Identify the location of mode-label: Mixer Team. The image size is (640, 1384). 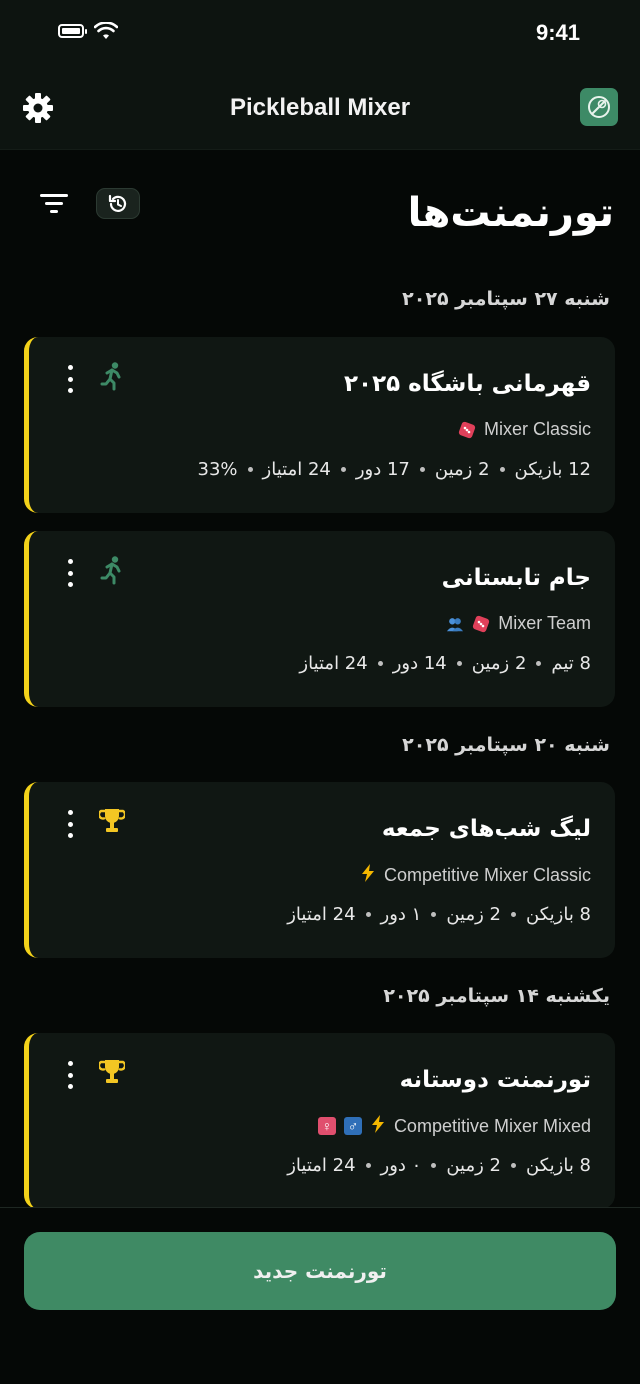
(544, 623).